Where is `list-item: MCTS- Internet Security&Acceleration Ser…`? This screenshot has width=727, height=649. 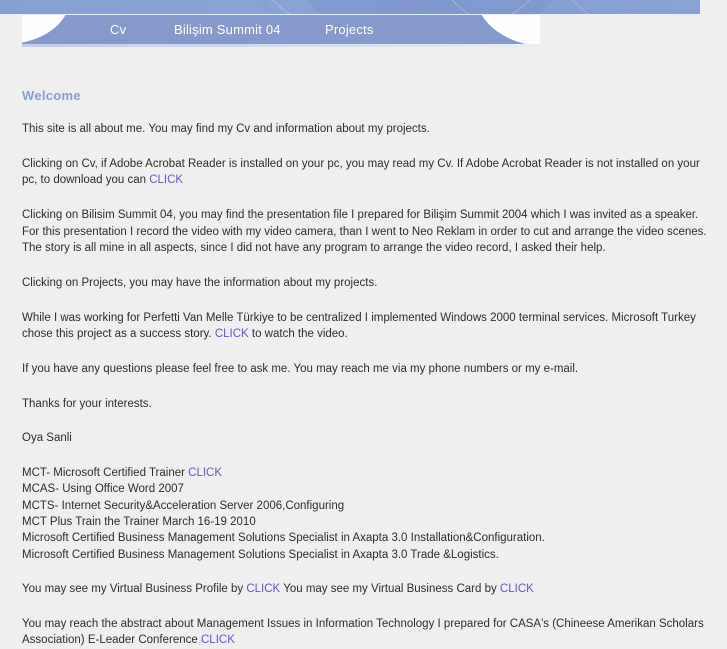 list-item: MCTS- Internet Security&Acceleration Ser… is located at coordinates (183, 505).